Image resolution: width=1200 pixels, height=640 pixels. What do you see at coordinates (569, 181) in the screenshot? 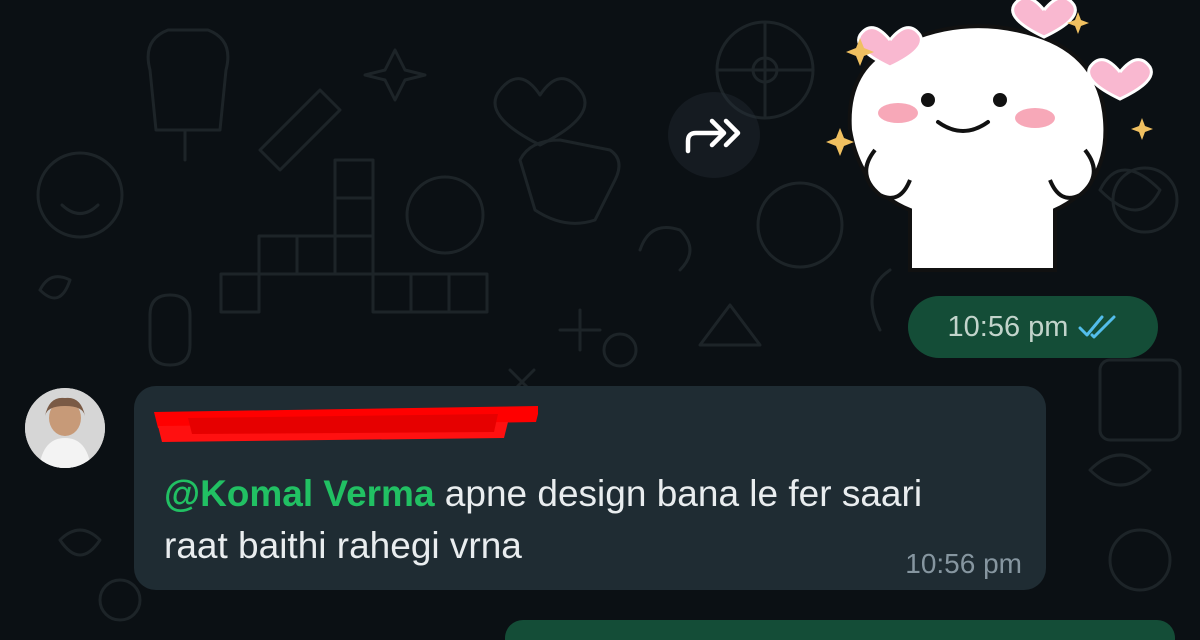
I see `chat-doodle` at bounding box center [569, 181].